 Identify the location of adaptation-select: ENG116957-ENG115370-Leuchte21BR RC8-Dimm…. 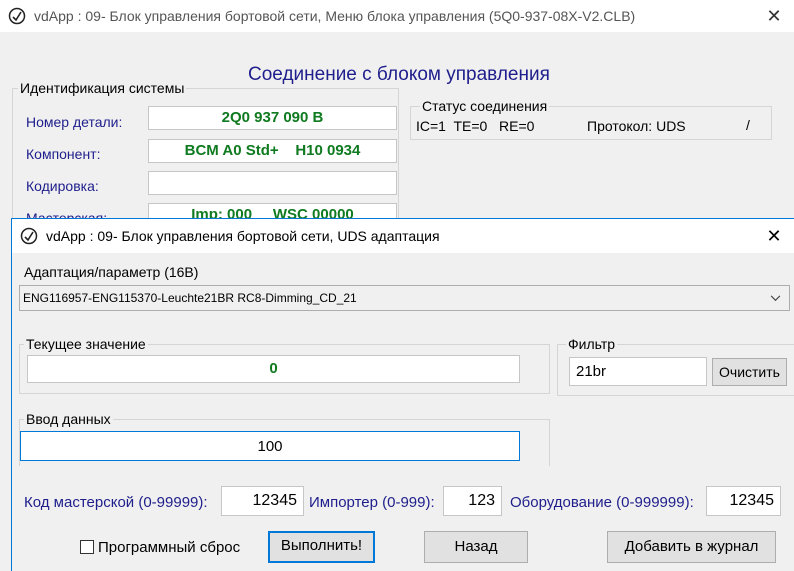
(404, 298).